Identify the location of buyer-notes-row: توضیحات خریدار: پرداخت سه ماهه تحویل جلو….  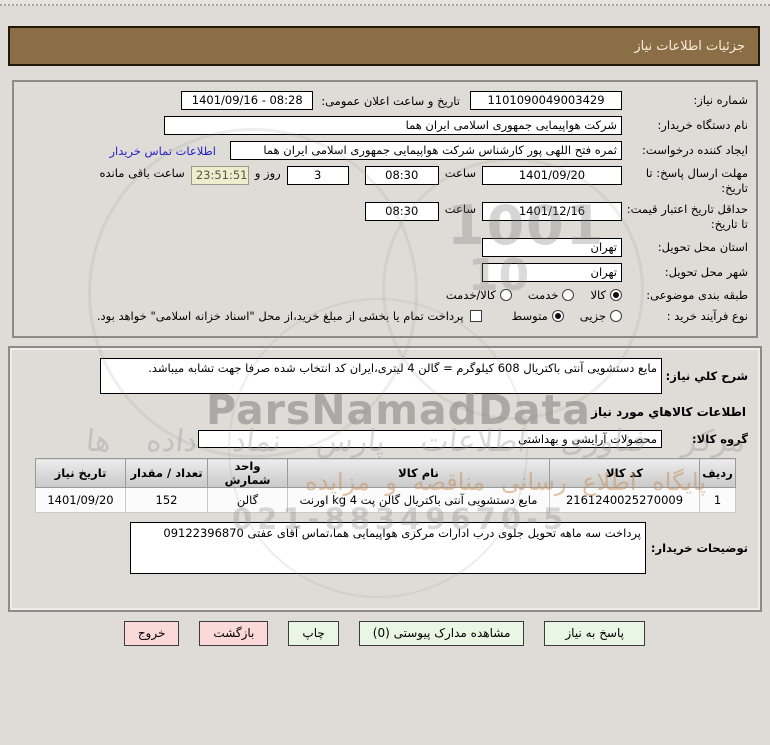
(385, 548).